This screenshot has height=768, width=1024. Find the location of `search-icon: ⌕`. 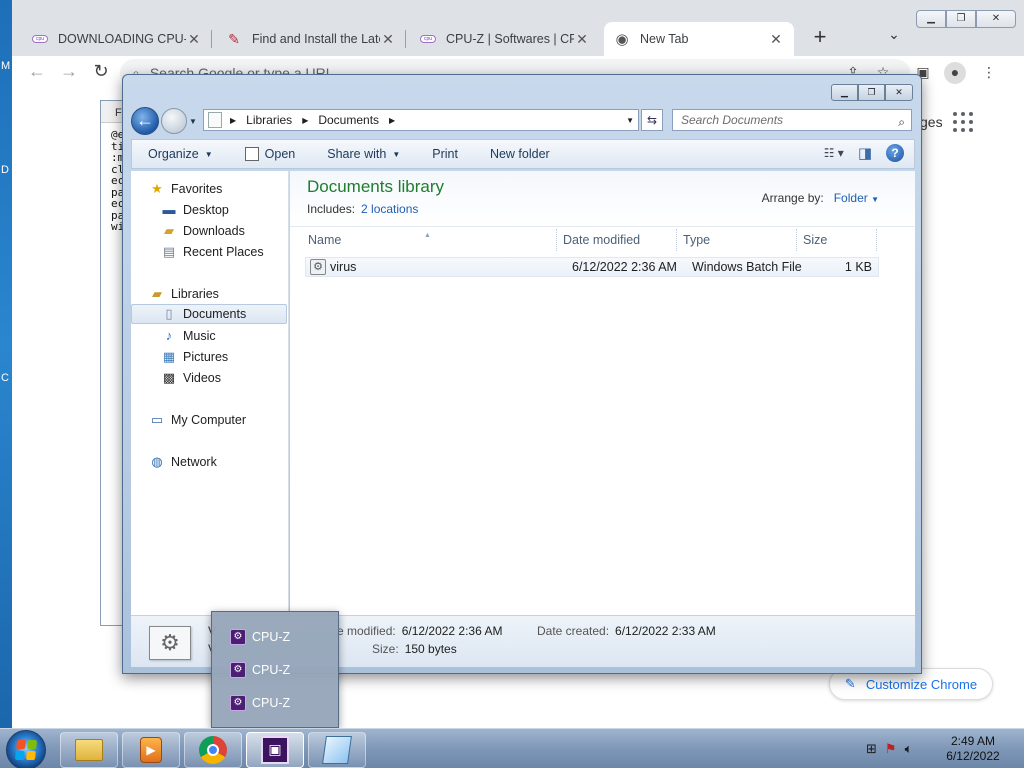

search-icon: ⌕ is located at coordinates (901, 122).